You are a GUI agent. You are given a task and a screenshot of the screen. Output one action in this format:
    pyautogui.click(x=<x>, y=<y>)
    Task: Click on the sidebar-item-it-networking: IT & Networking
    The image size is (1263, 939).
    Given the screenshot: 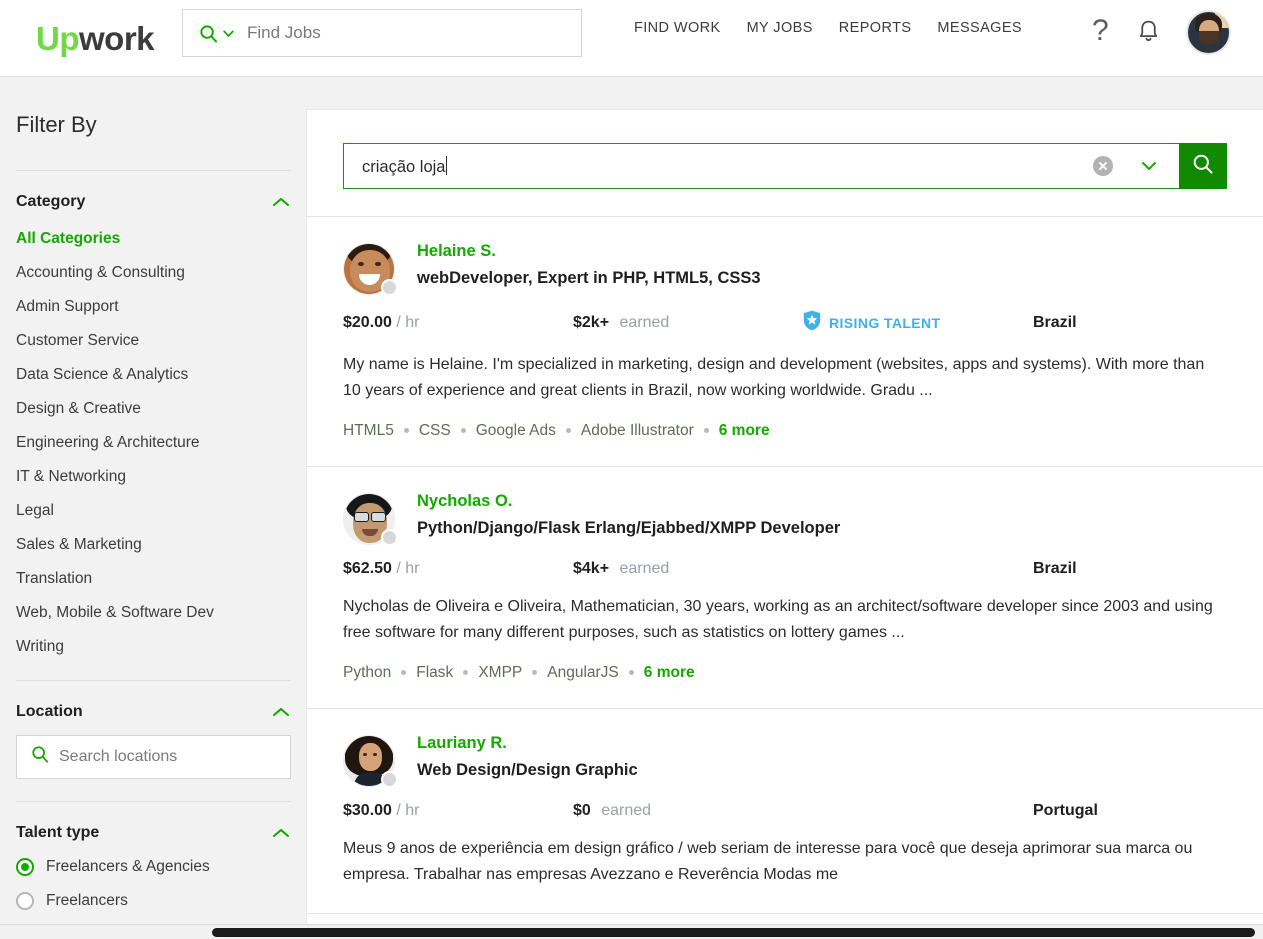 What is the action you would take?
    pyautogui.click(x=153, y=476)
    